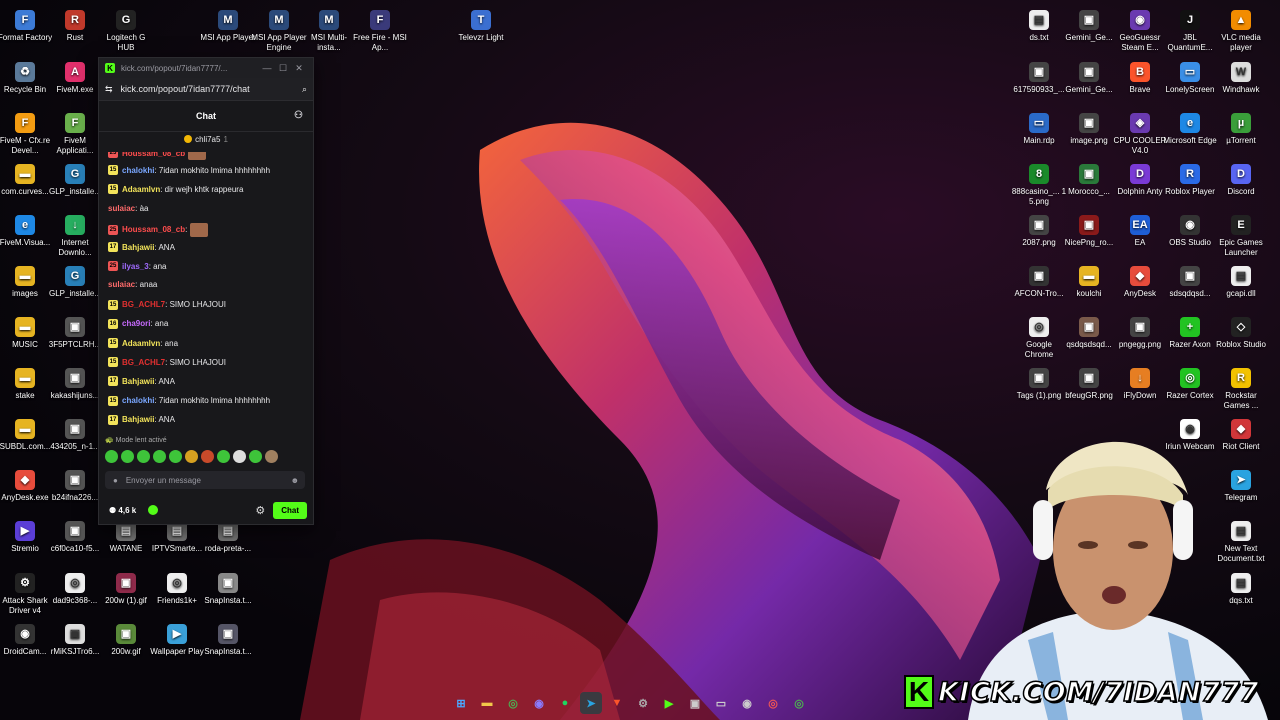 This screenshot has width=1280, height=720. I want to click on desktop-icon: ◆ AnyDesk.exe, so click(26, 484).